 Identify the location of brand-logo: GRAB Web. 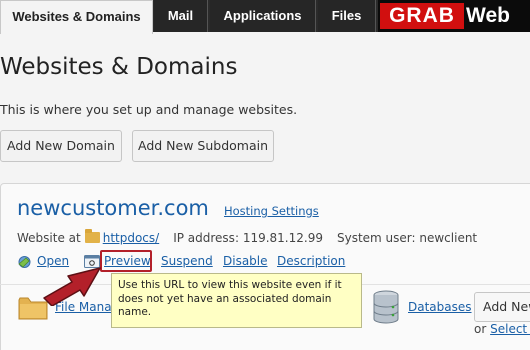
(454, 16).